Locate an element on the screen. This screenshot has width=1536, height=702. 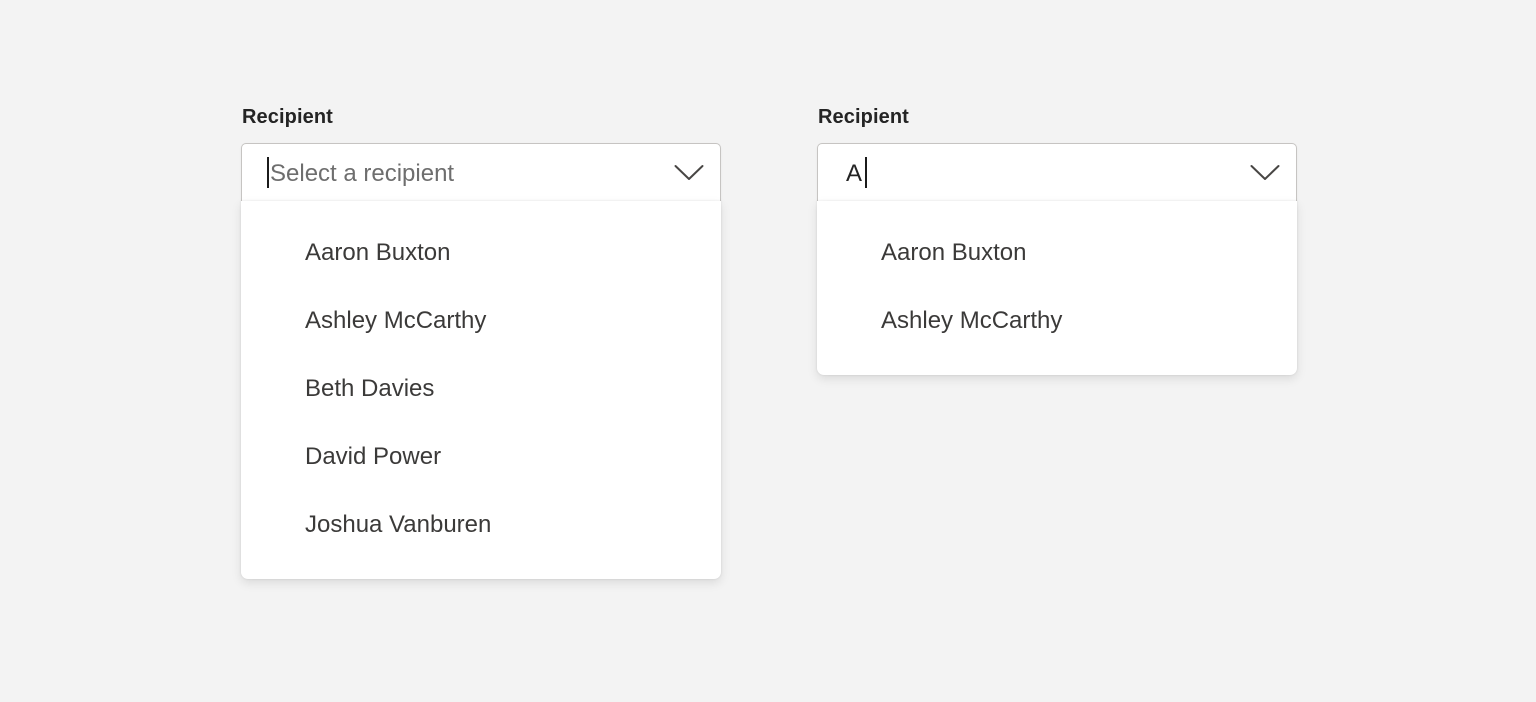
recipient-expand-button-filtered is located at coordinates (1265, 173).